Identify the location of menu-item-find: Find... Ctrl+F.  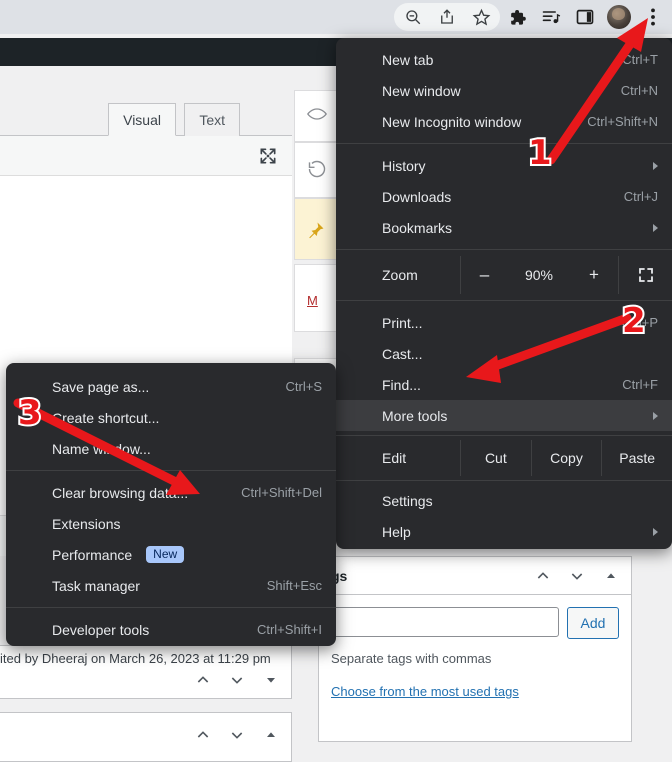
(504, 384).